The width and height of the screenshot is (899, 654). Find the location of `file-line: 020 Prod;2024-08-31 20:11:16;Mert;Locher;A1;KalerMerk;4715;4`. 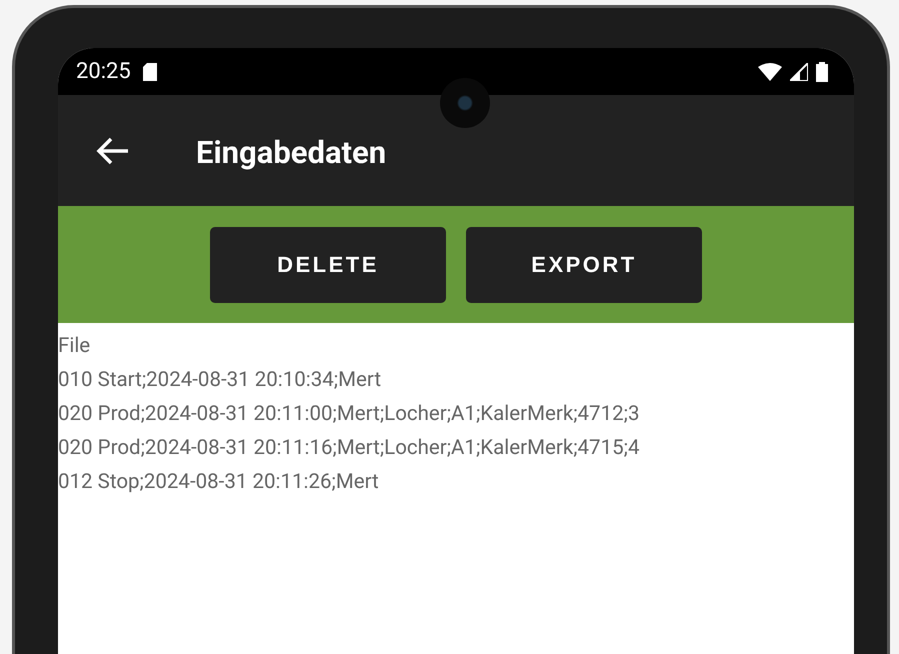

file-line: 020 Prod;2024-08-31 20:11:16;Mert;Locher;A1;KalerMerk;4715;4 is located at coordinates (349, 448).